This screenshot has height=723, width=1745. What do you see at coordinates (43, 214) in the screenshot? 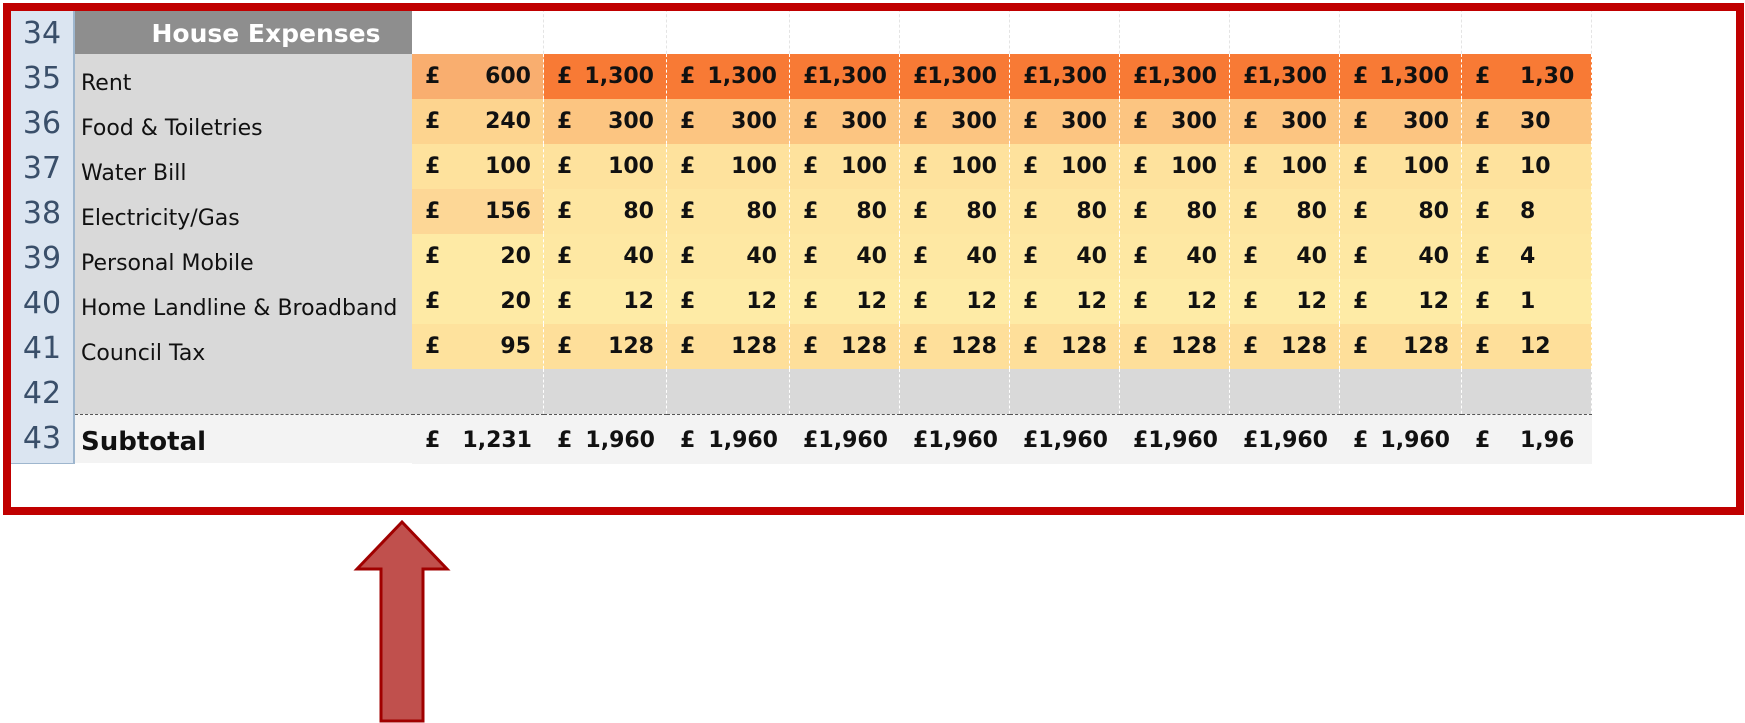
I see `row-header-38: 38` at bounding box center [43, 214].